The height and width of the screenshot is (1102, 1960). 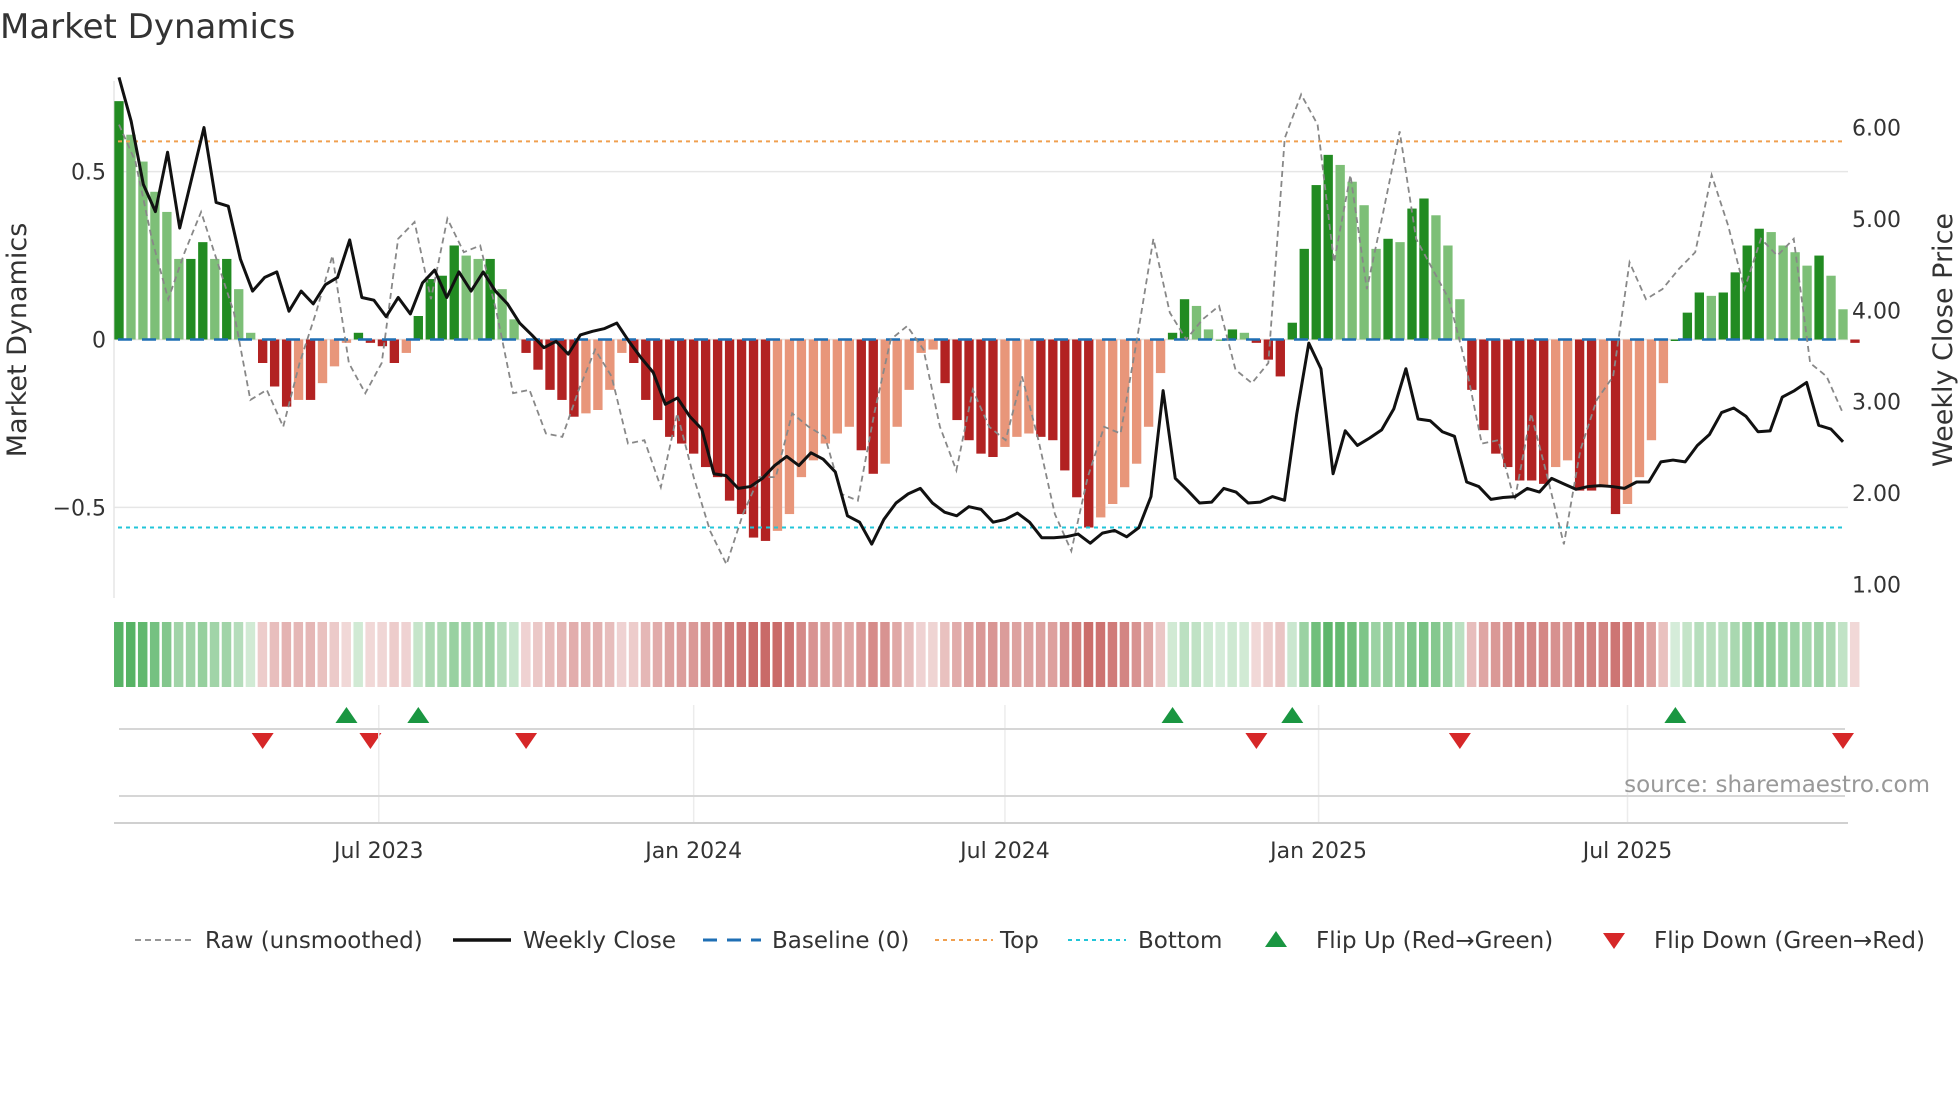 What do you see at coordinates (1256, 741) in the screenshot?
I see `flip-down-marker` at bounding box center [1256, 741].